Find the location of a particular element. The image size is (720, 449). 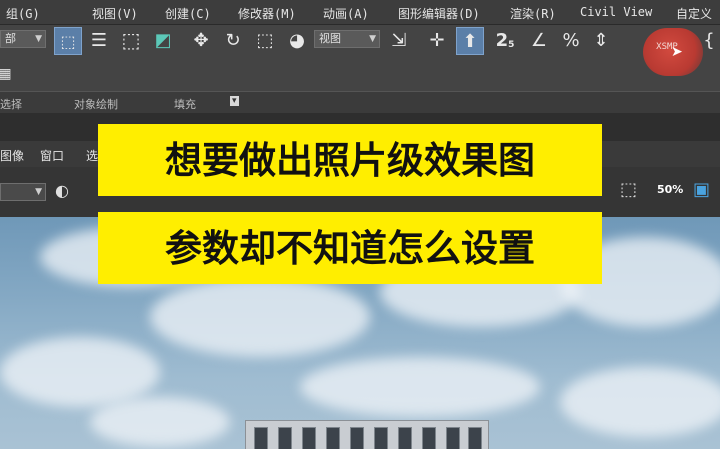

percent-icon: % is located at coordinates (571, 40).